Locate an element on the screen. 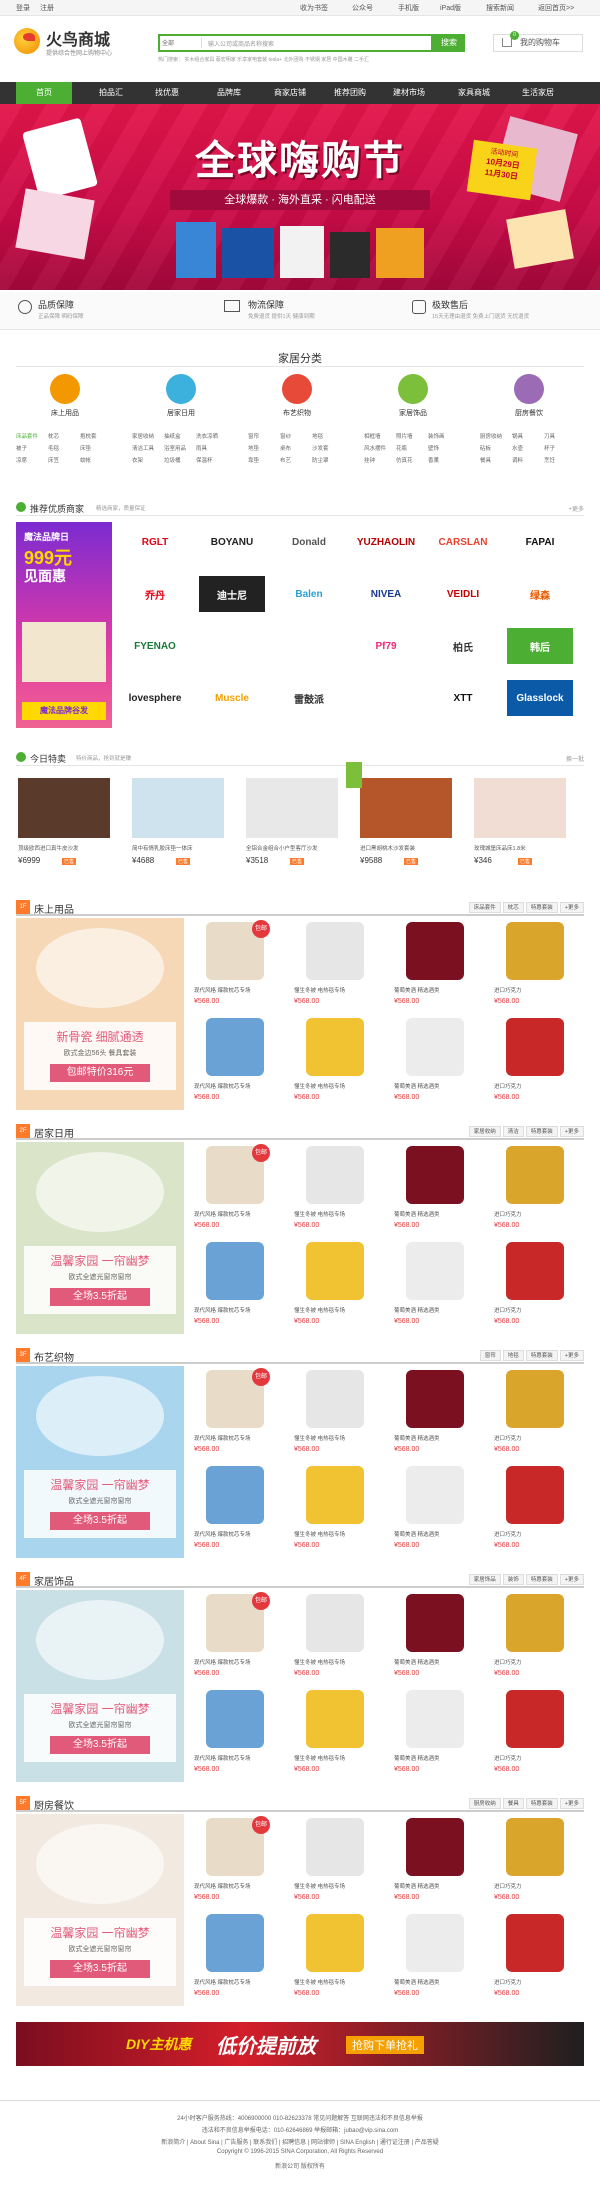 This screenshot has width=600, height=2206. category-link: 衣架 is located at coordinates (137, 460).